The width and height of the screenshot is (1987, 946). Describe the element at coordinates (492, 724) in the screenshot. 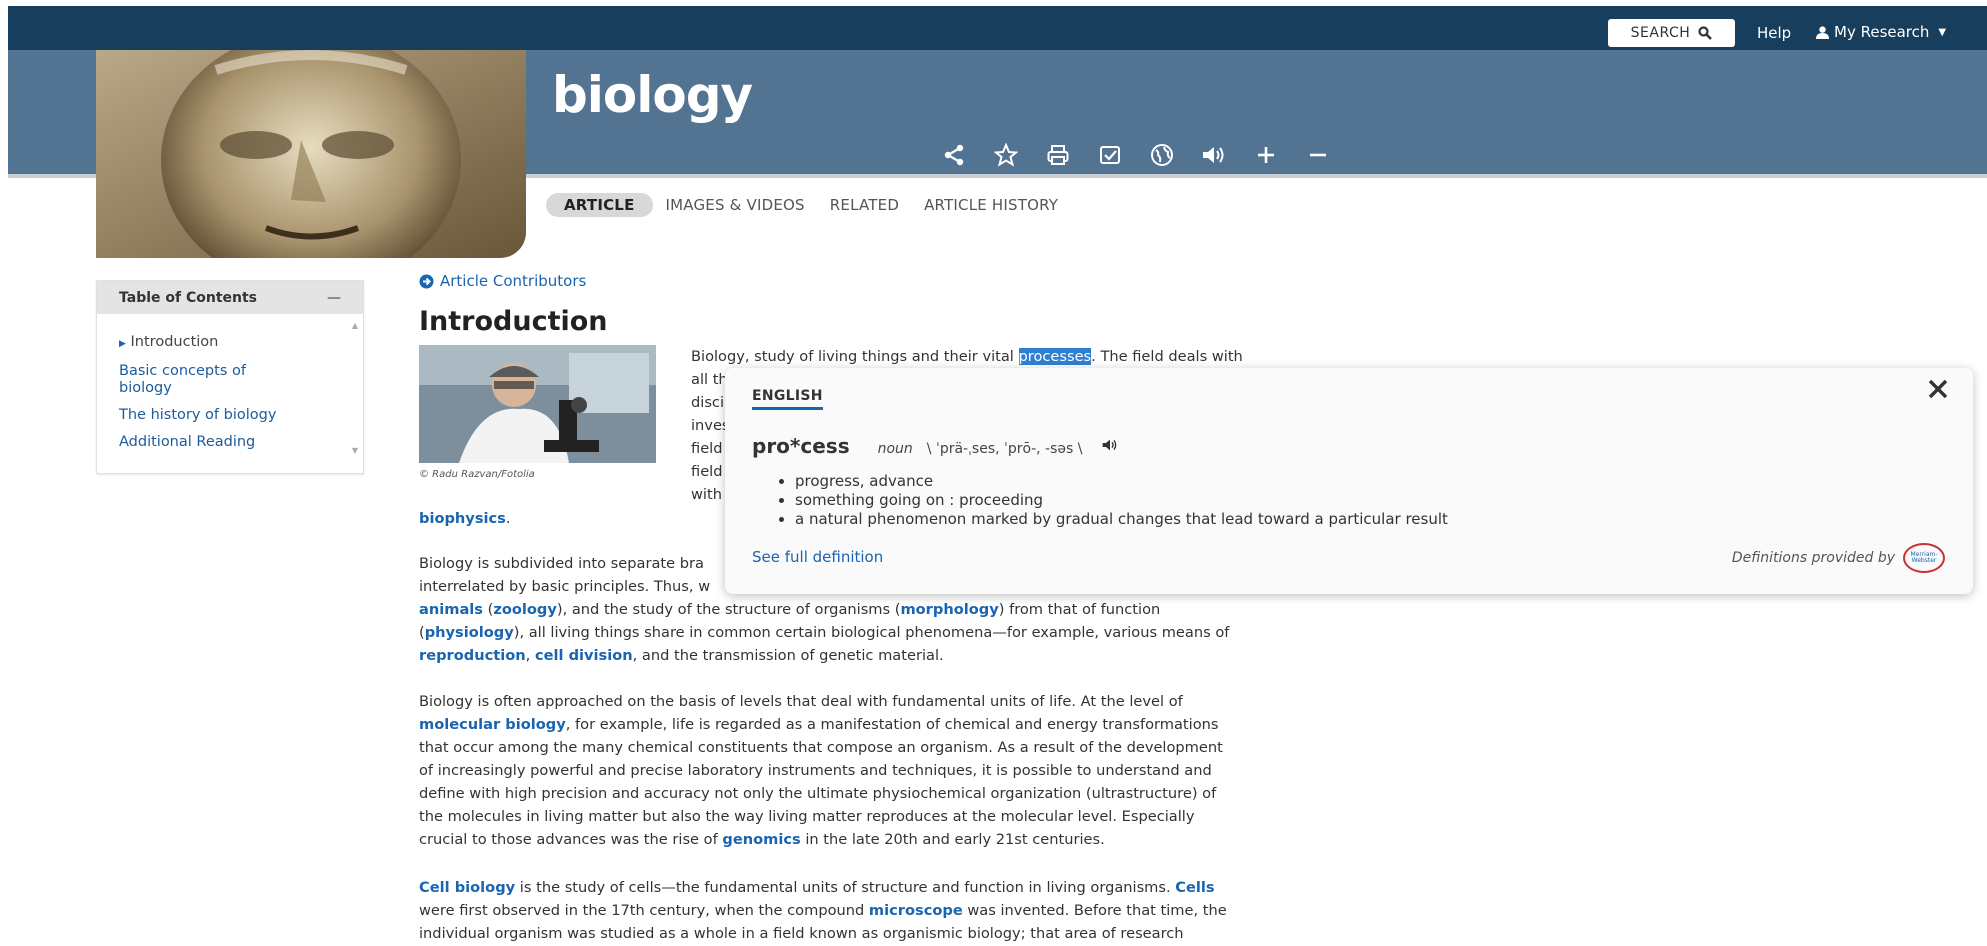

I see `link-molecular-biology: molecular biology` at that location.